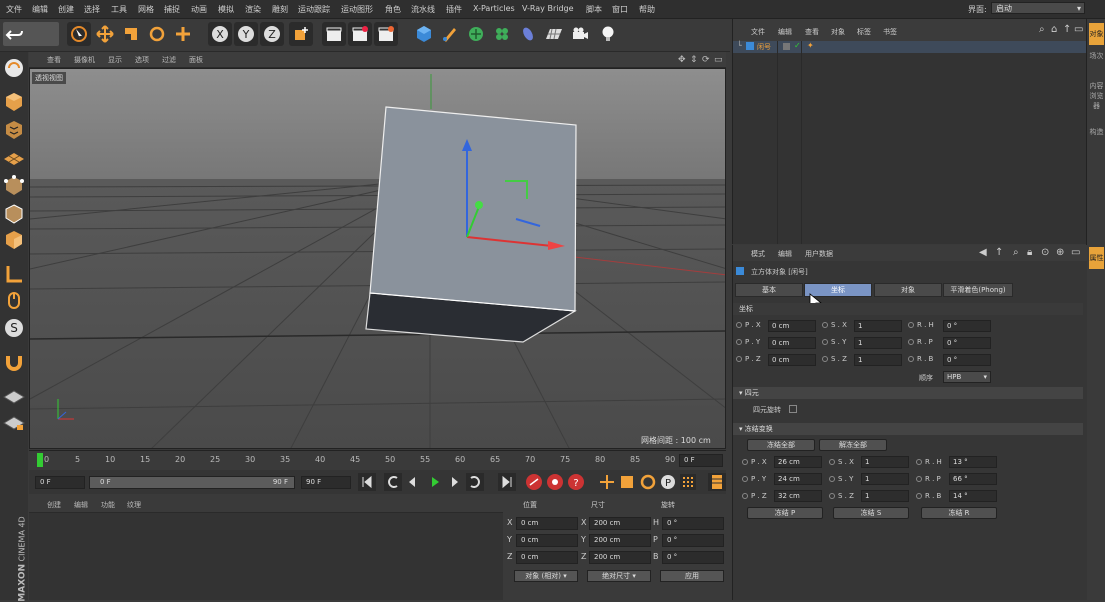  I want to click on attribute-menu-userdata: 用户数据, so click(819, 254).